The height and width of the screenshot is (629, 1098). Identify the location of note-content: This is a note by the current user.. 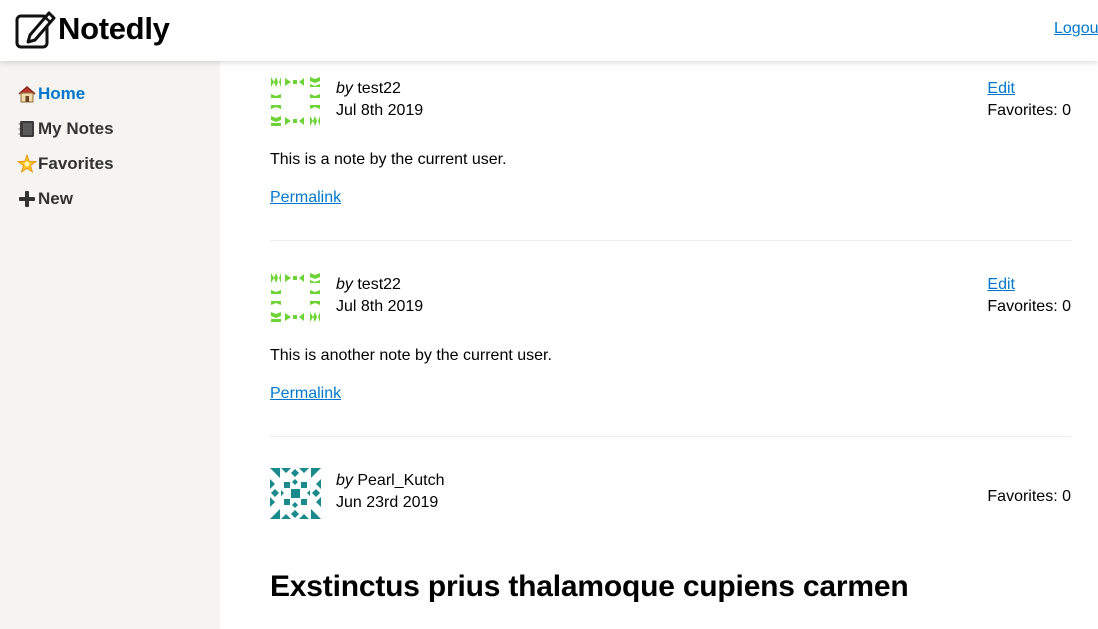
(388, 159).